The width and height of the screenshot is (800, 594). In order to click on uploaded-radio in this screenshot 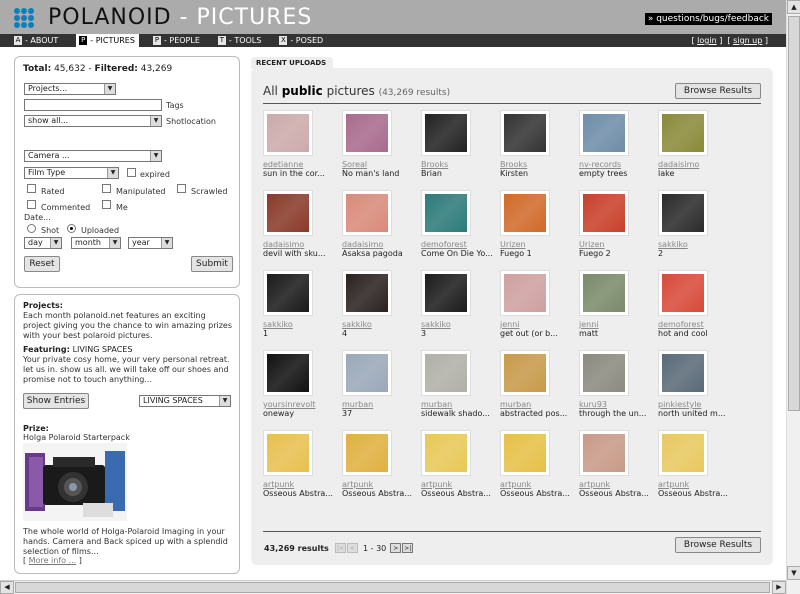, I will do `click(71, 228)`.